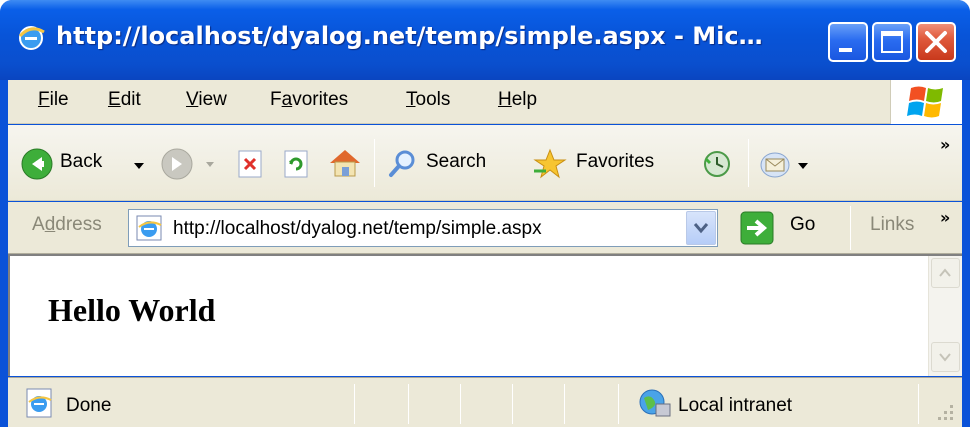  I want to click on windows-flag-icon, so click(925, 102).